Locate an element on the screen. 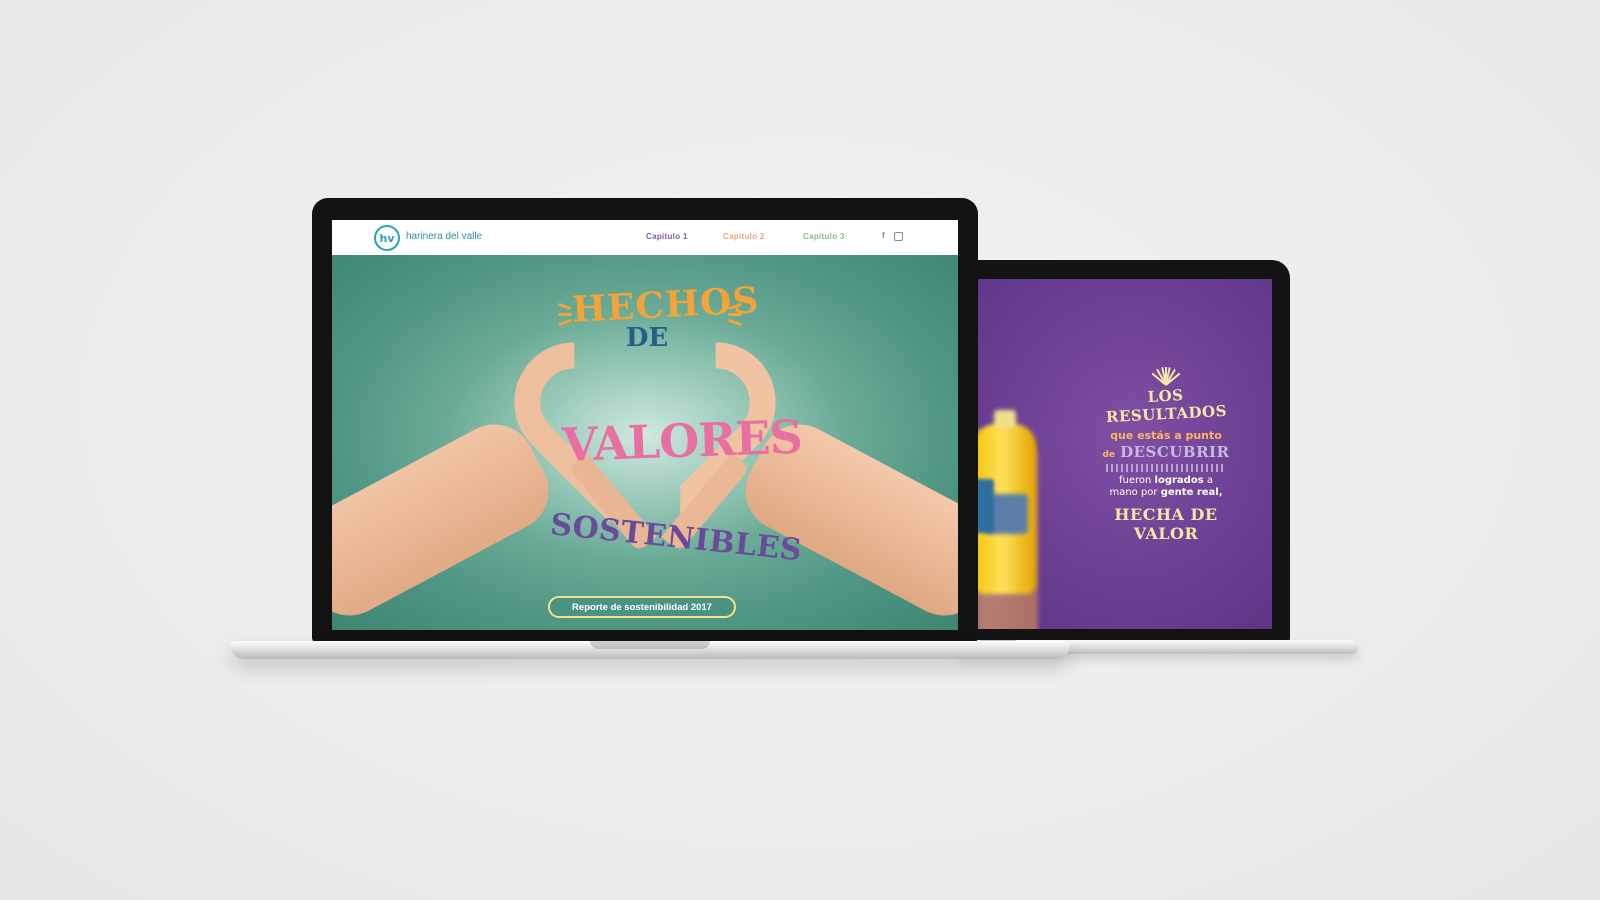 The width and height of the screenshot is (1600, 900). body-word: a is located at coordinates (1209, 480).